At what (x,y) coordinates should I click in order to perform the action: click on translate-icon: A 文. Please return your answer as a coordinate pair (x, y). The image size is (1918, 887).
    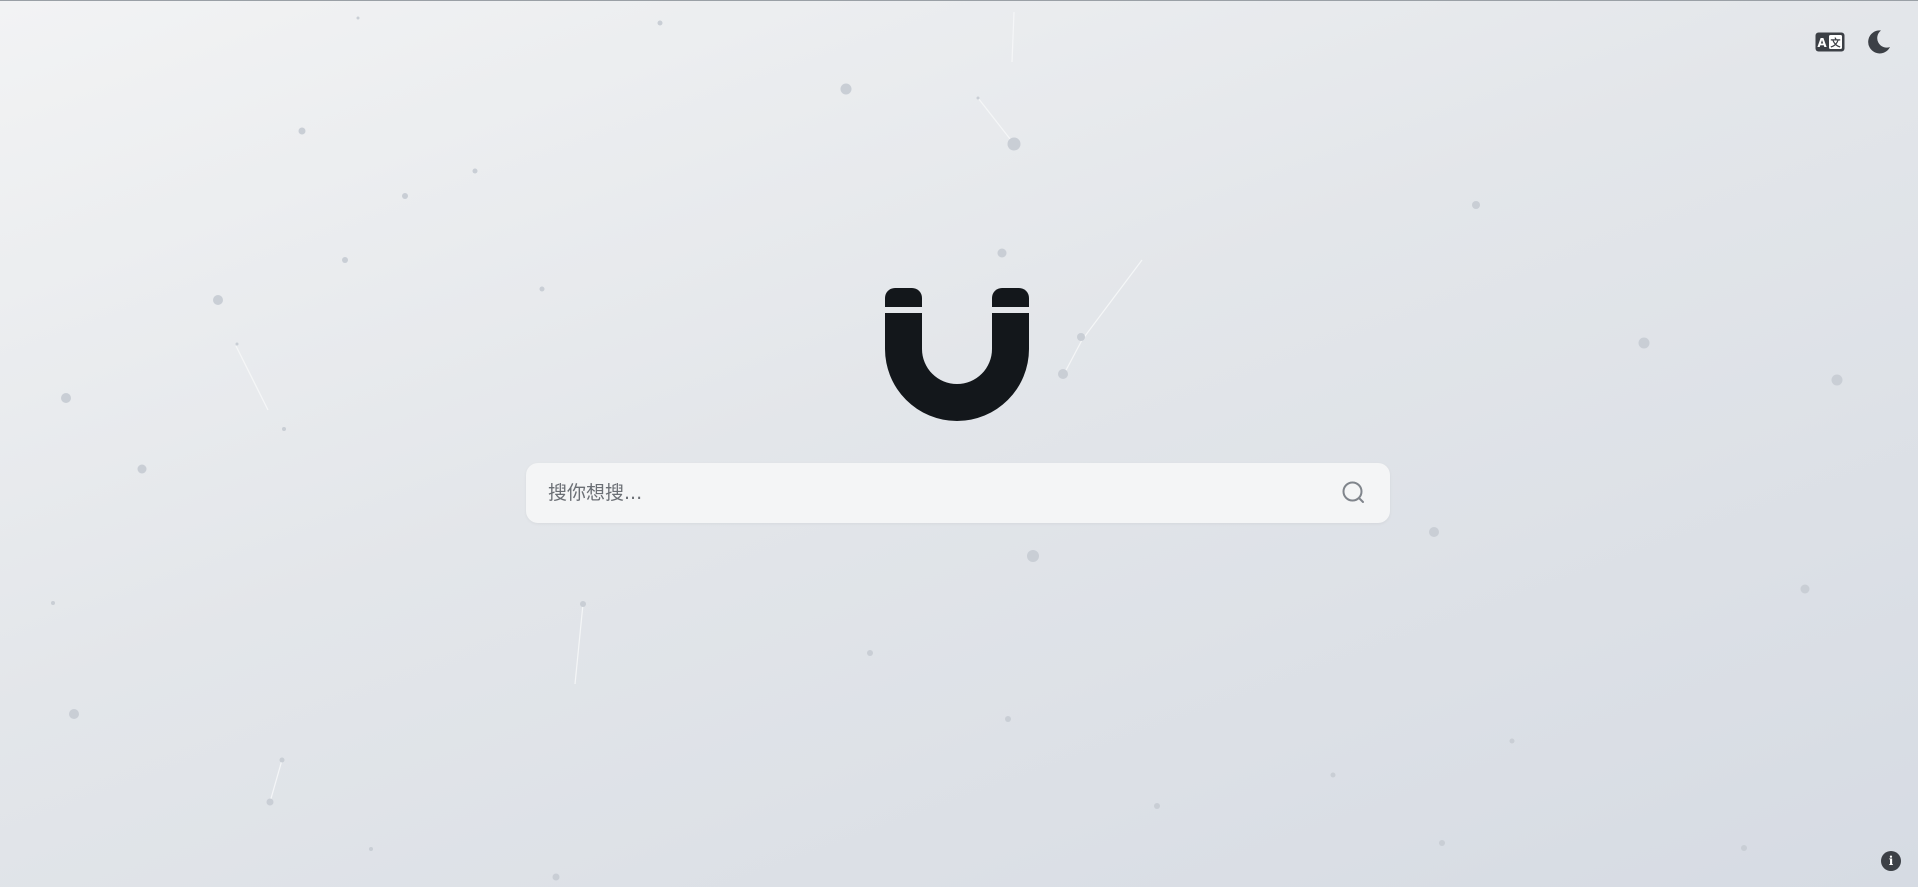
    Looking at the image, I should click on (1830, 42).